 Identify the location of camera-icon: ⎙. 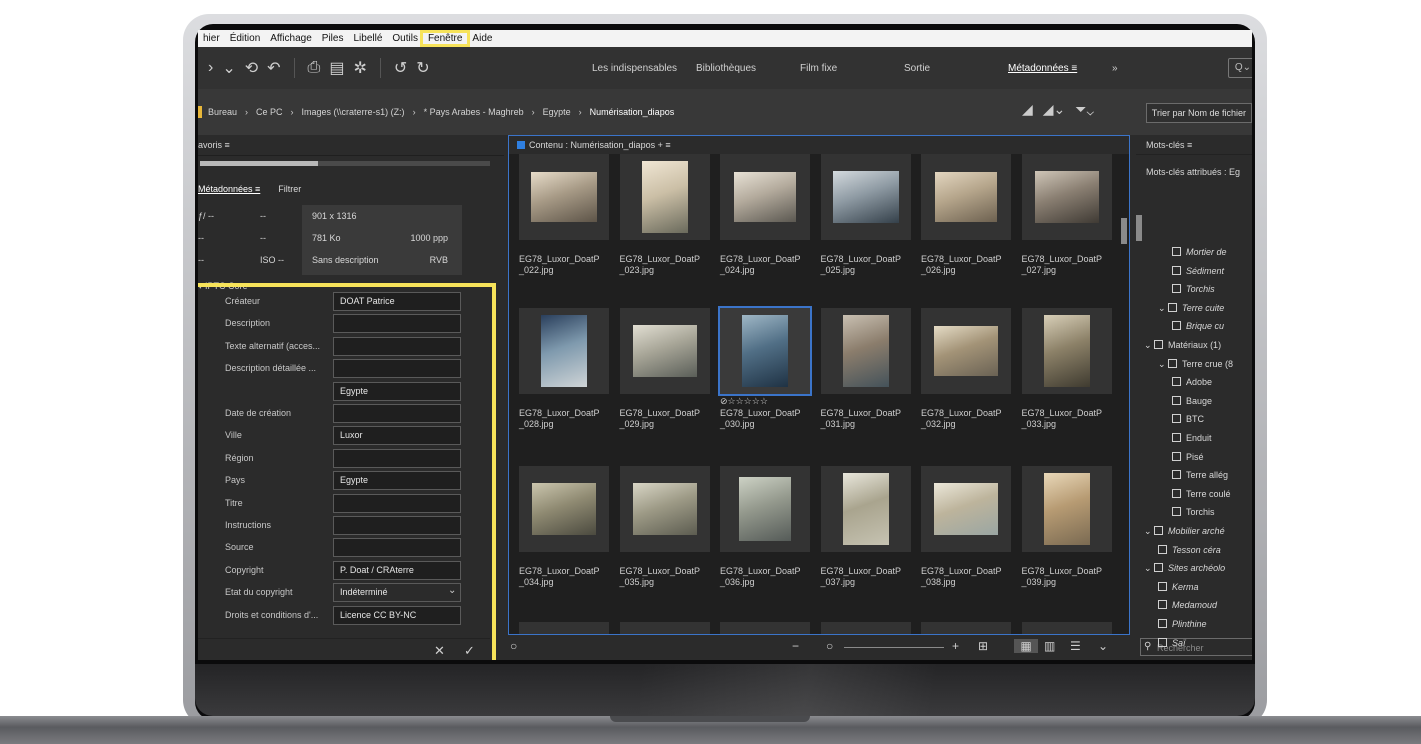
(314, 68).